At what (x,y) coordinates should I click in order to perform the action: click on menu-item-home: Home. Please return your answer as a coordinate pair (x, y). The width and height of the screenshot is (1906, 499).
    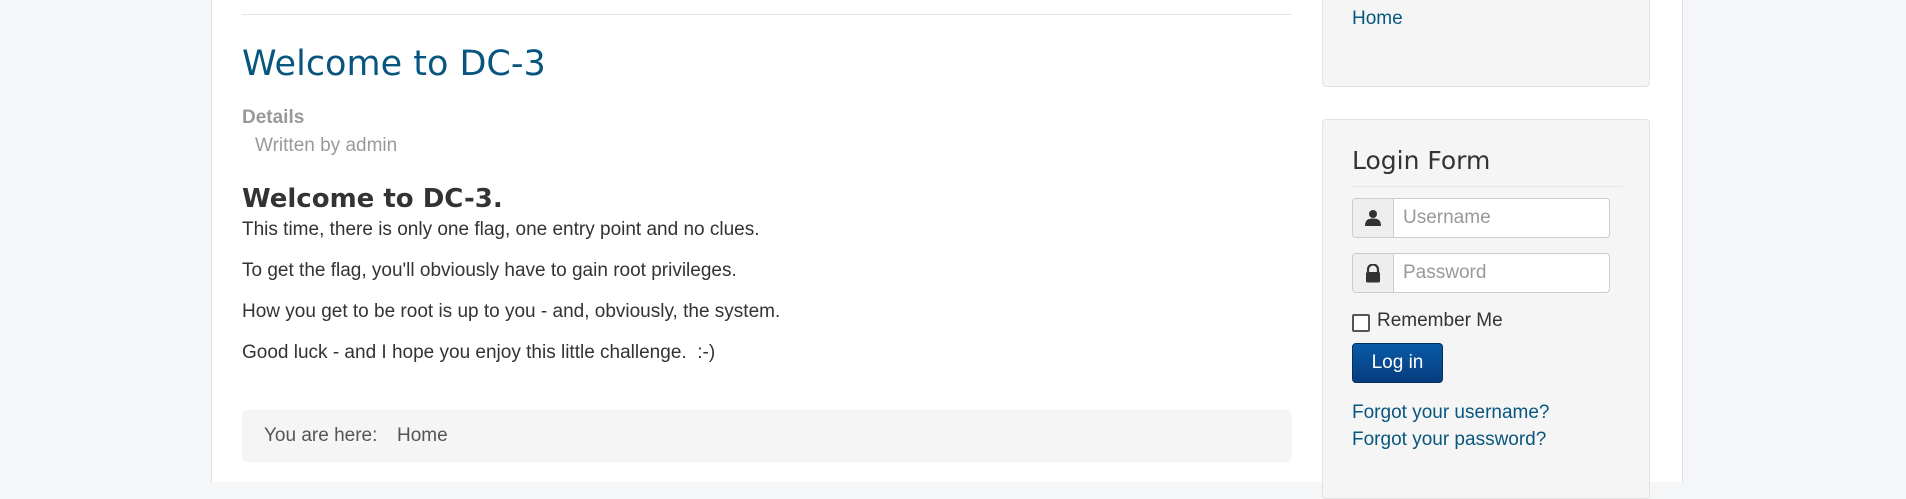
    Looking at the image, I should click on (1377, 19).